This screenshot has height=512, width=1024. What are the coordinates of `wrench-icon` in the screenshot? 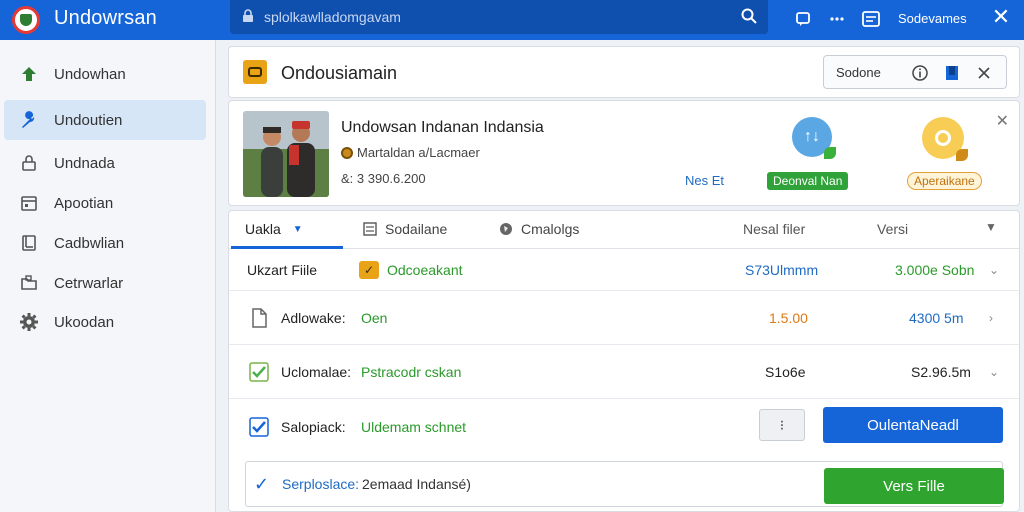 It's located at (29, 120).